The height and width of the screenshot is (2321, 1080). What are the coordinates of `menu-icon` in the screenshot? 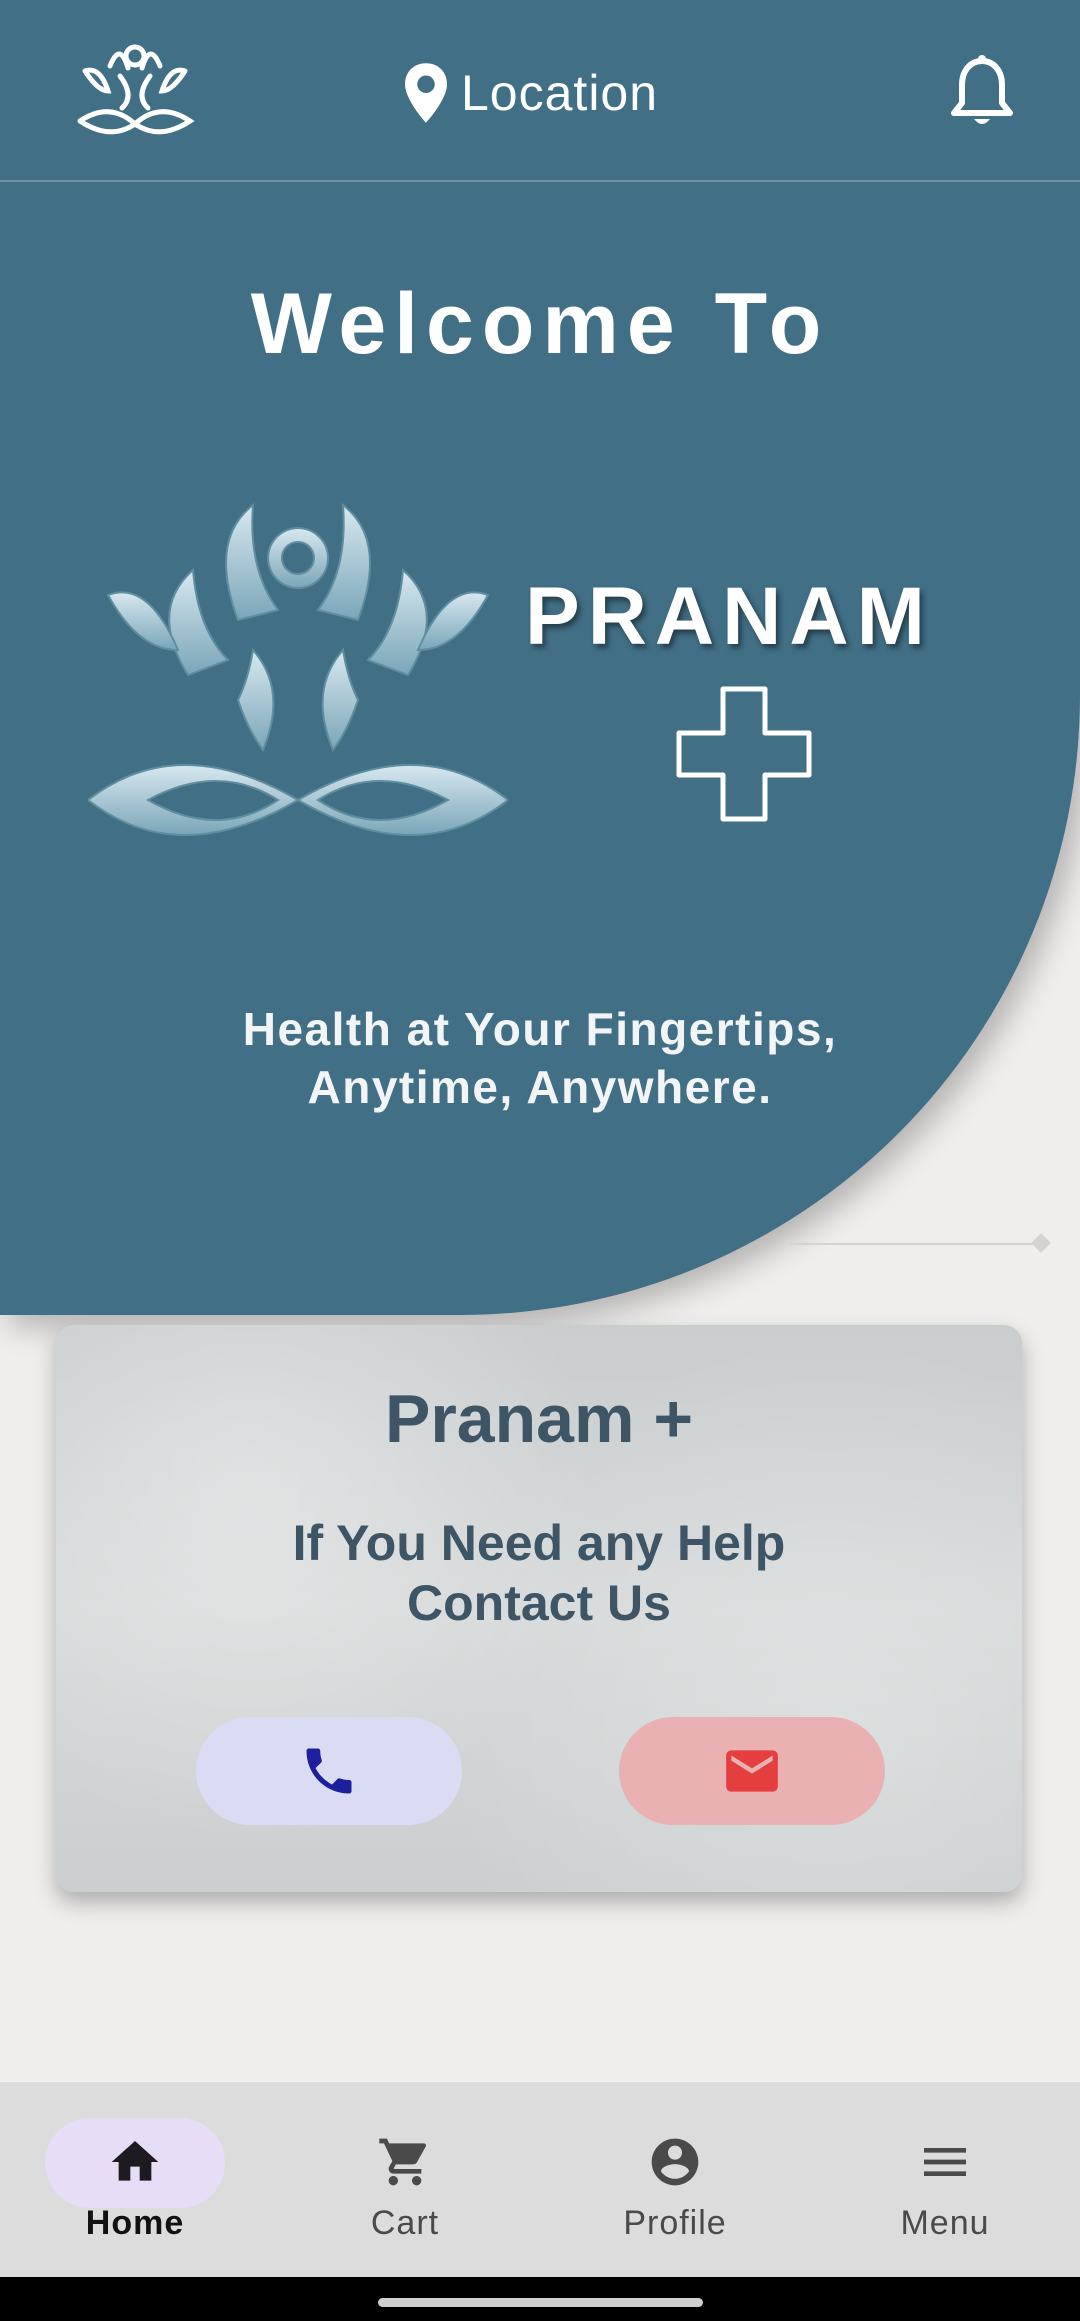 It's located at (945, 2162).